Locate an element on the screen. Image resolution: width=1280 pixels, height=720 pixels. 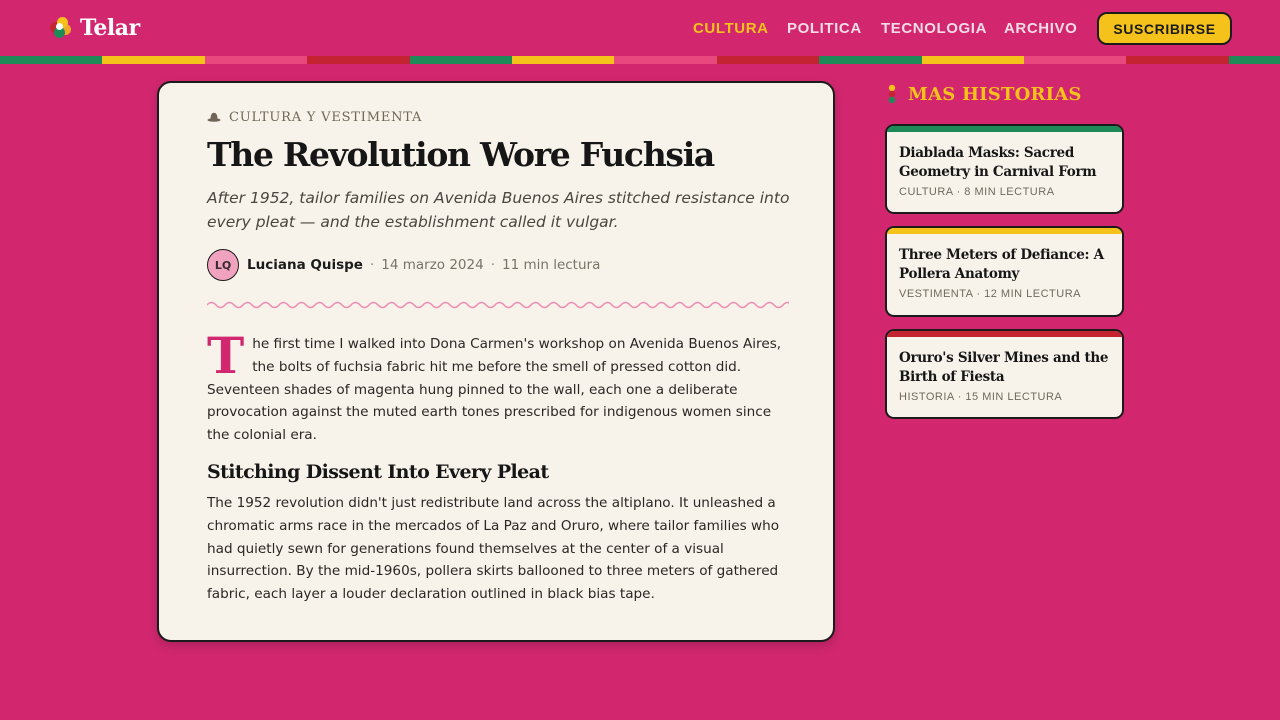
sidebar-heading: MAS HISTORIAS is located at coordinates (984, 94).